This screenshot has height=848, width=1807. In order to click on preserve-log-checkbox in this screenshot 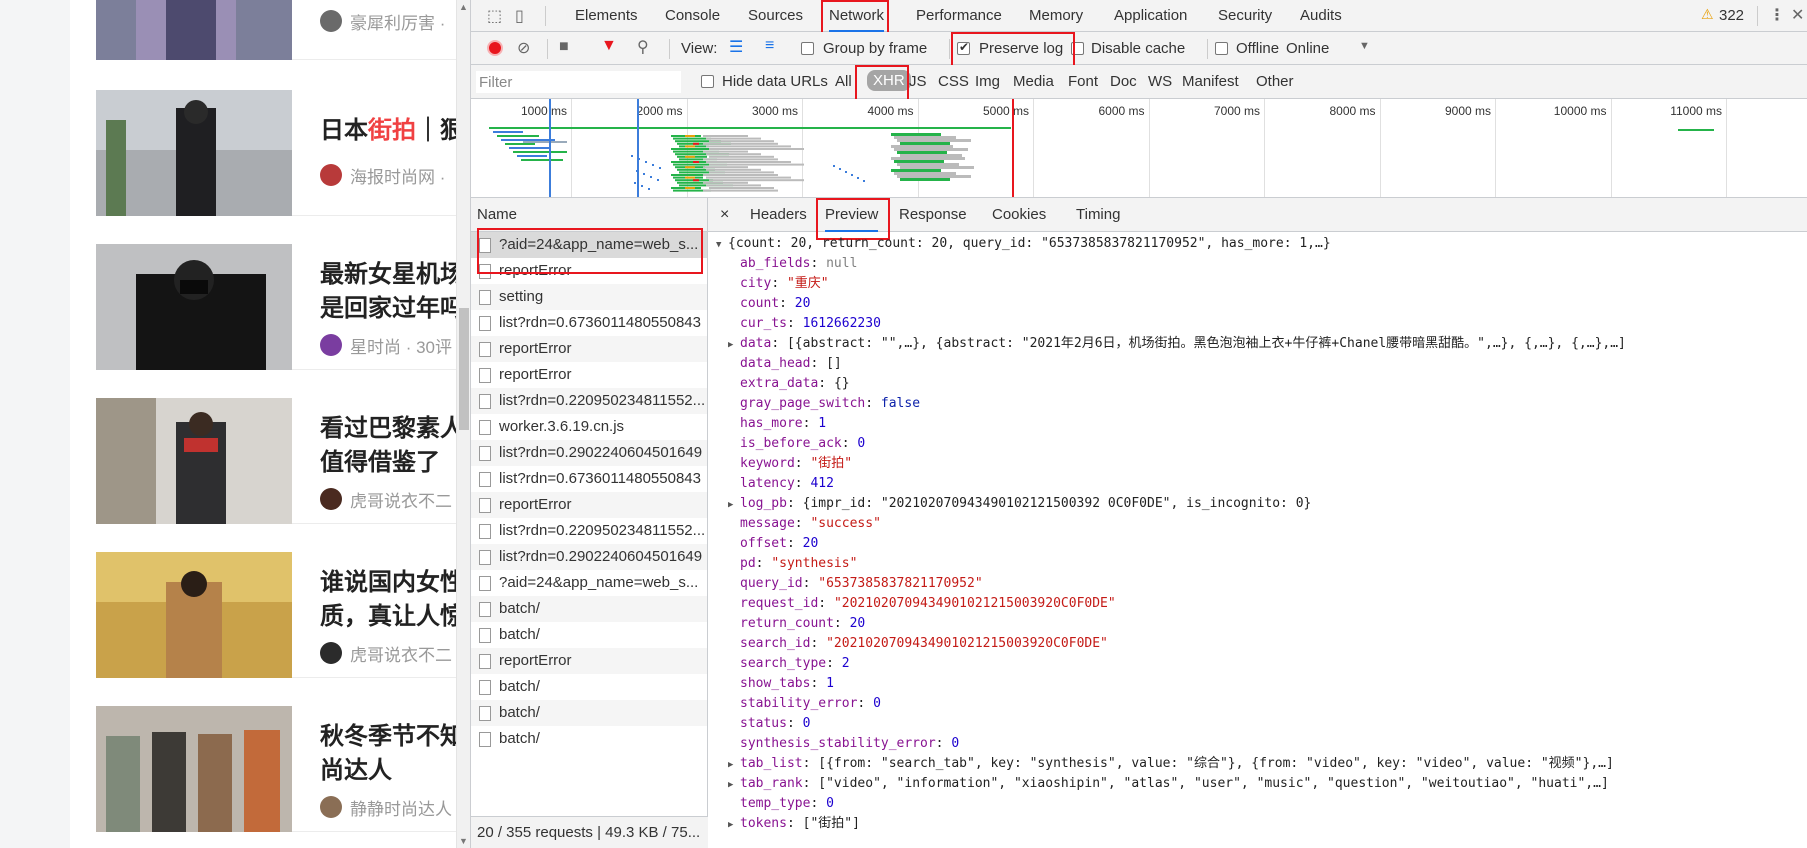, I will do `click(963, 47)`.